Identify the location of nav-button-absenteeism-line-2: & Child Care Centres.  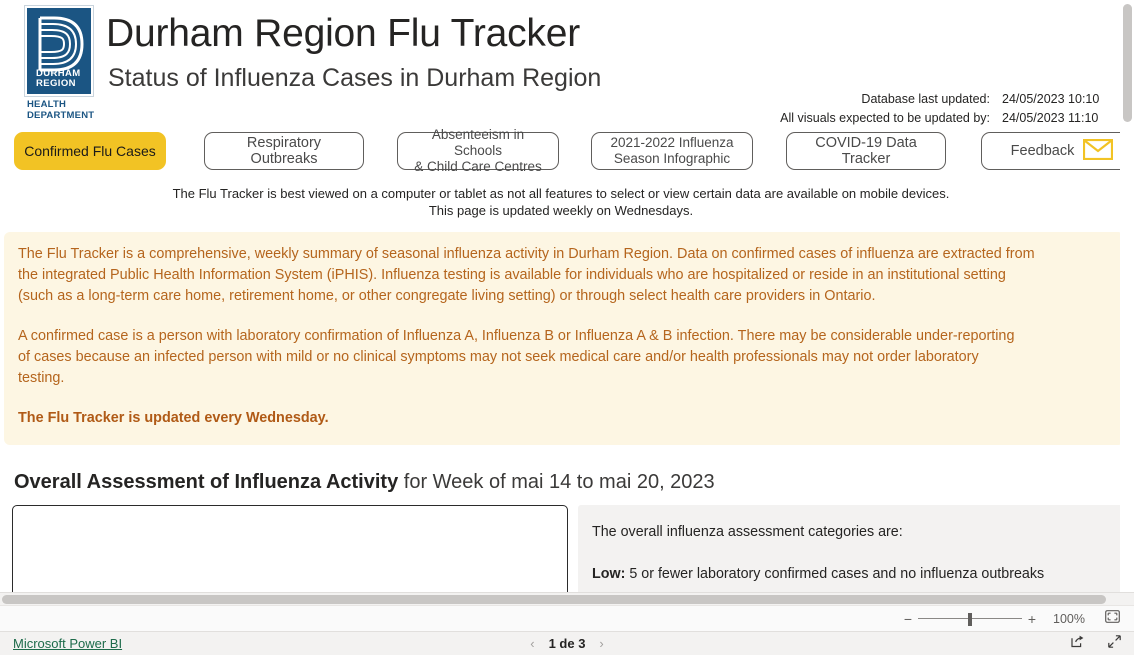
(478, 166).